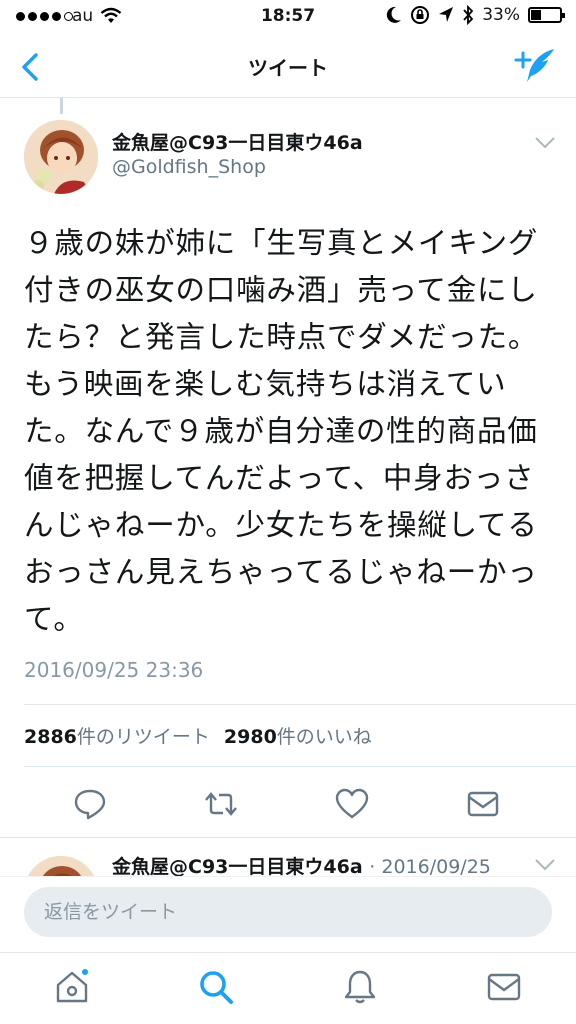 The image size is (576, 1024). What do you see at coordinates (189, 167) in the screenshot?
I see `user-handle: @Goldfish_Shop` at bounding box center [189, 167].